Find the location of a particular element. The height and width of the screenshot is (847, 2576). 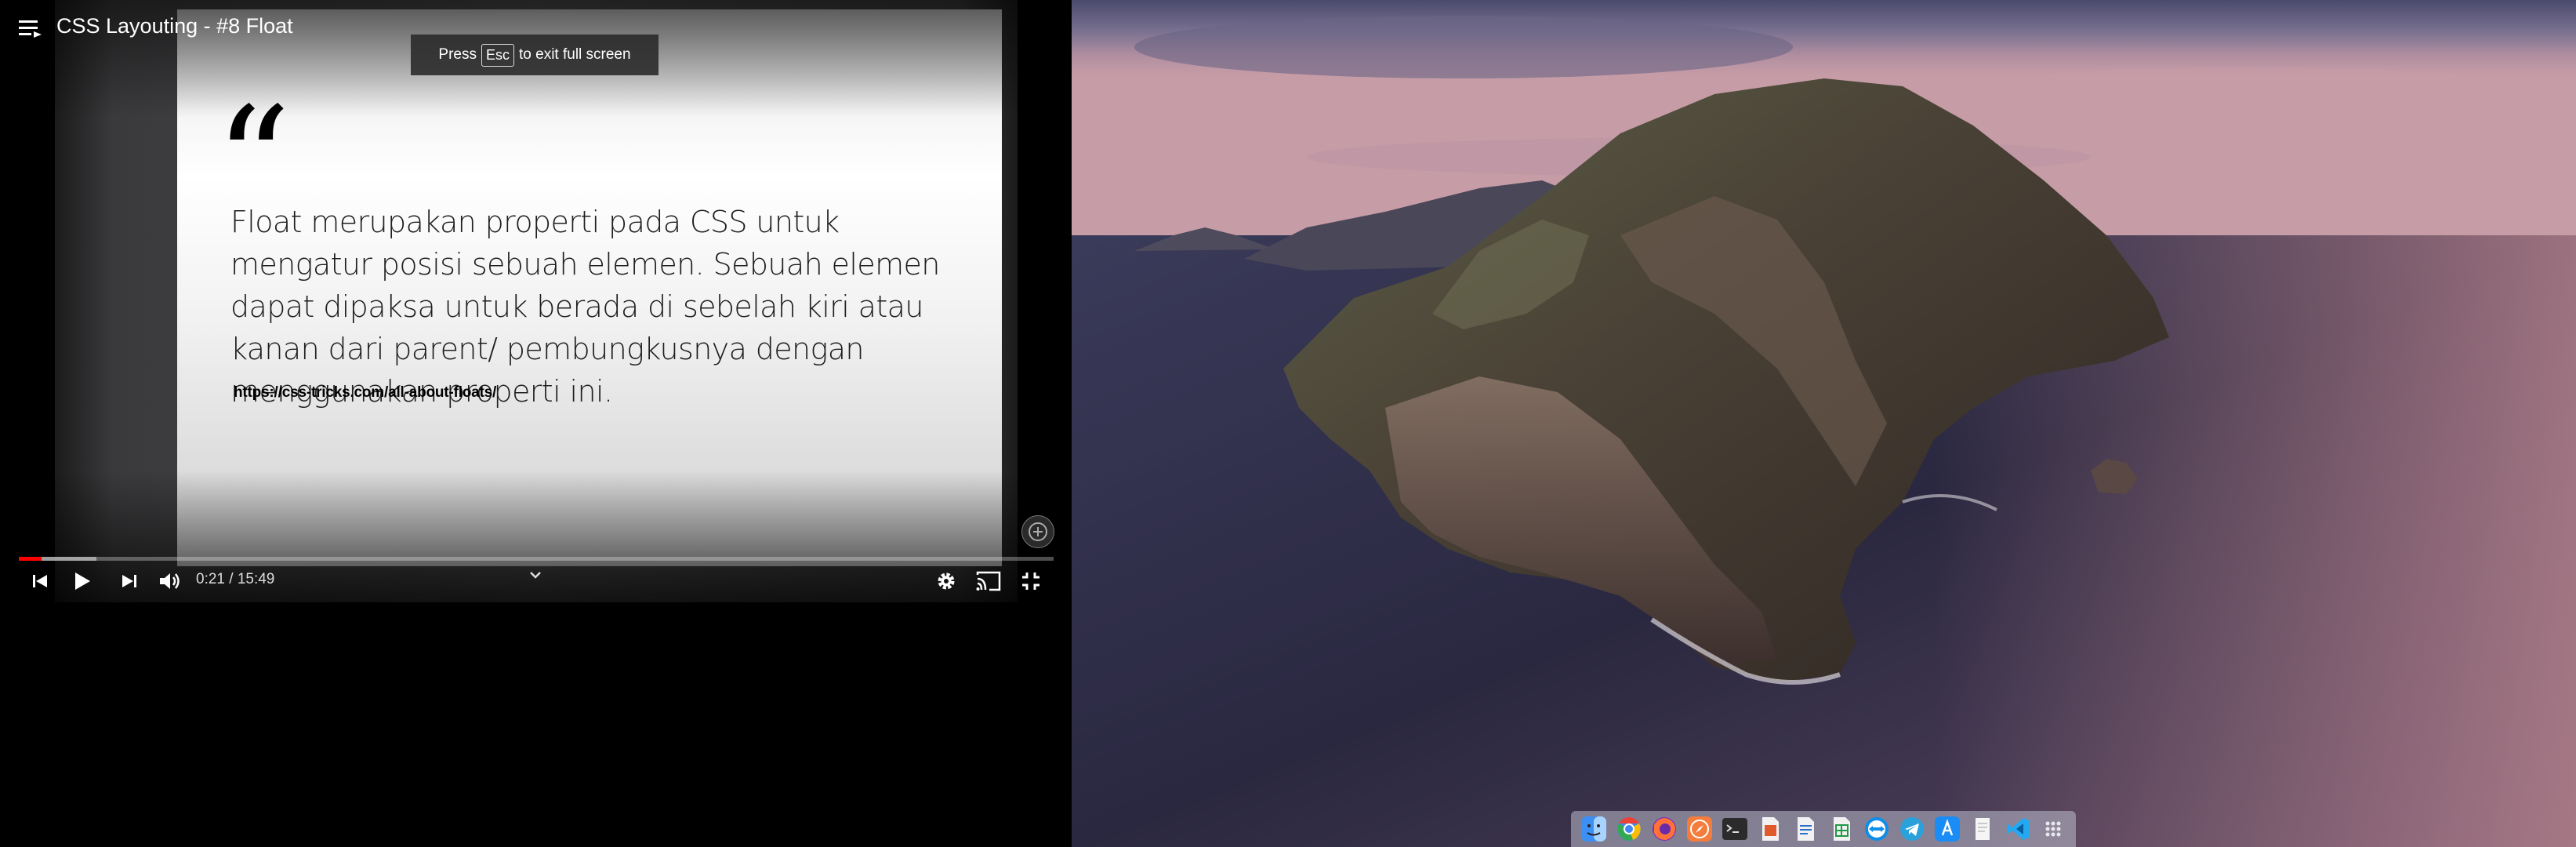

dock-safari is located at coordinates (1699, 829).